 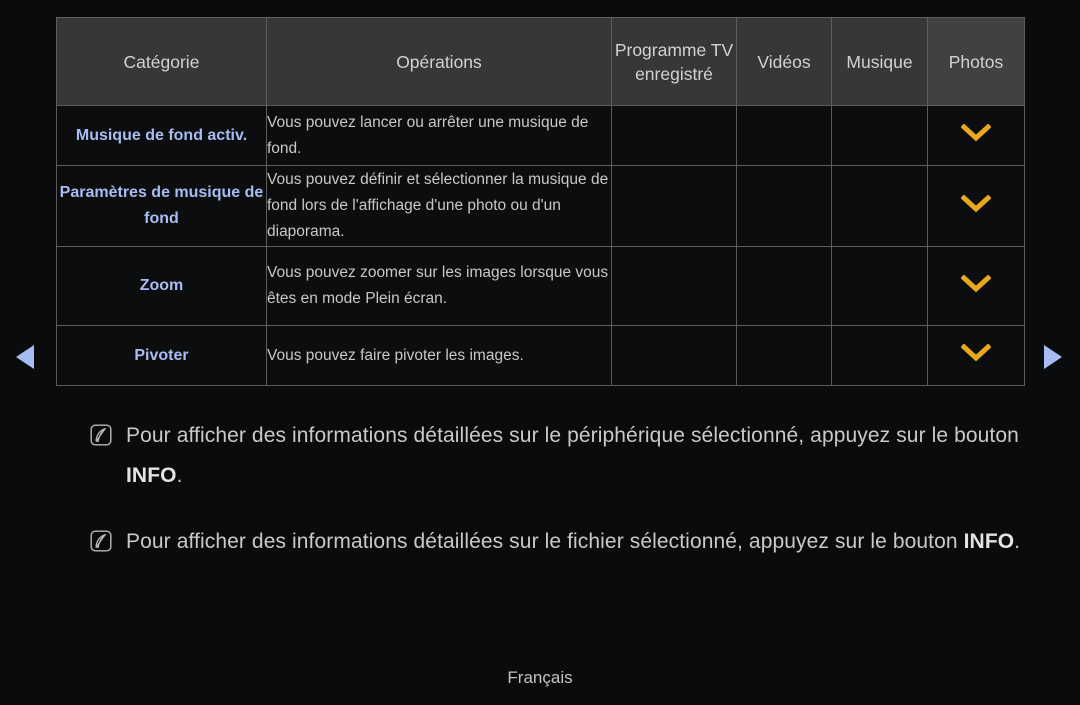 What do you see at coordinates (25, 357) in the screenshot?
I see `triangle-left-icon` at bounding box center [25, 357].